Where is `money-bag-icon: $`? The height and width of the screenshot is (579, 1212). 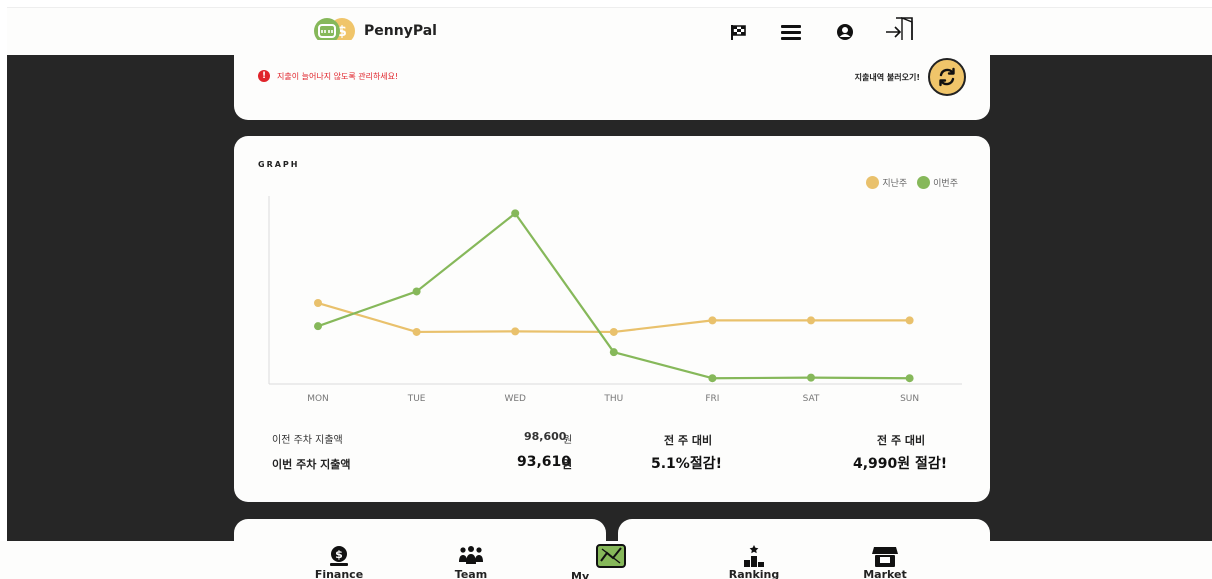
money-bag-icon: $ is located at coordinates (339, 556).